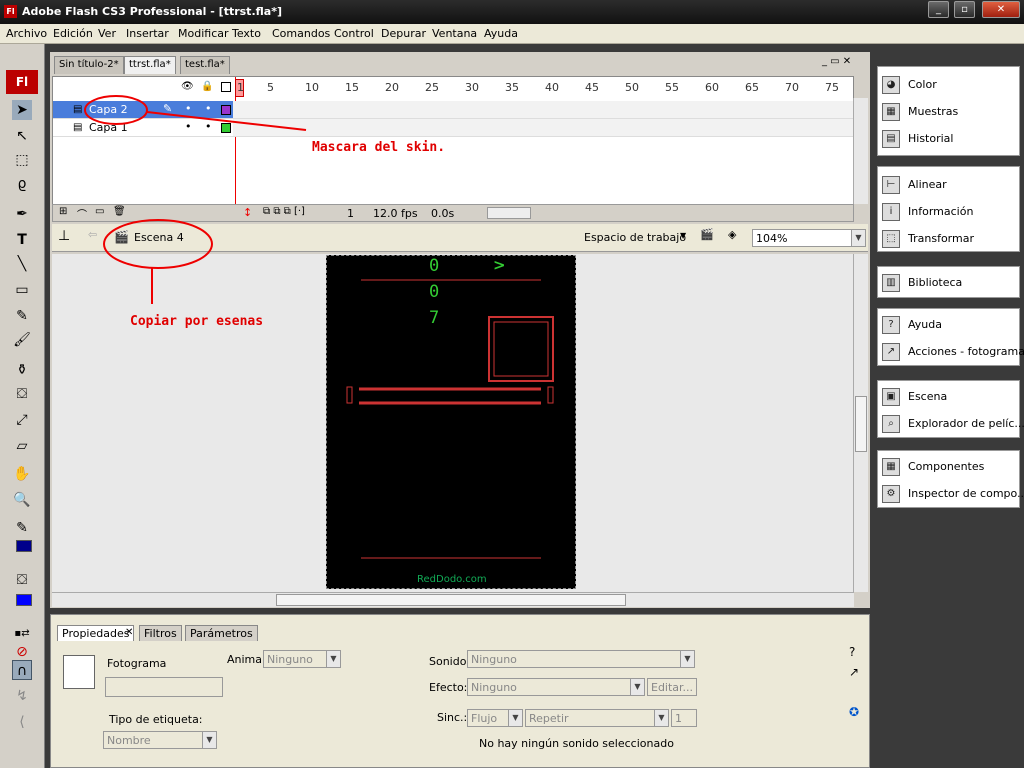 Image resolution: width=1024 pixels, height=768 pixels. Describe the element at coordinates (452, 717) in the screenshot. I see `sinc-label: Sinc.:` at that location.